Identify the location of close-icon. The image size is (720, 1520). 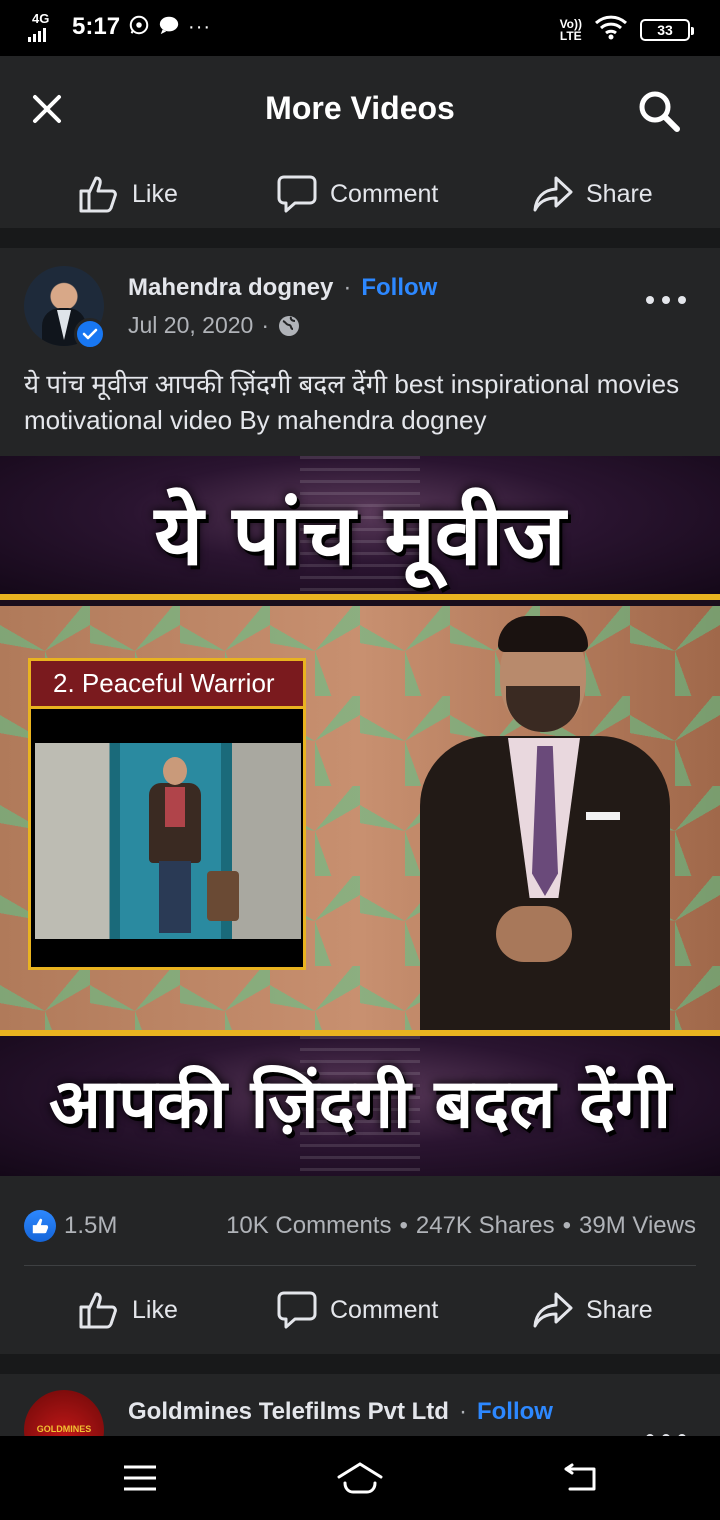
(47, 109).